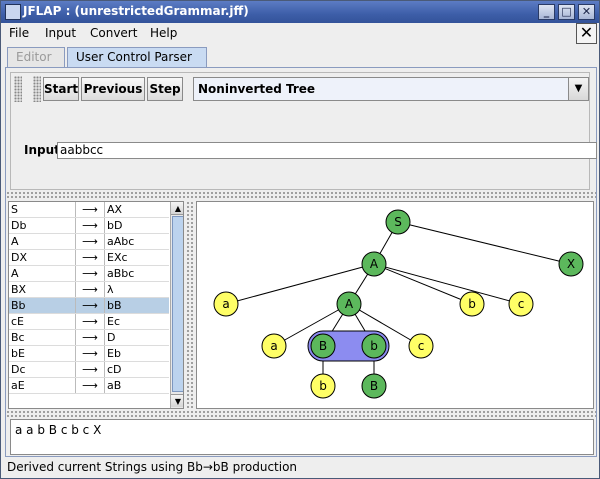 Image resolution: width=600 pixels, height=479 pixels. I want to click on chevron-down-icon: ▼, so click(578, 89).